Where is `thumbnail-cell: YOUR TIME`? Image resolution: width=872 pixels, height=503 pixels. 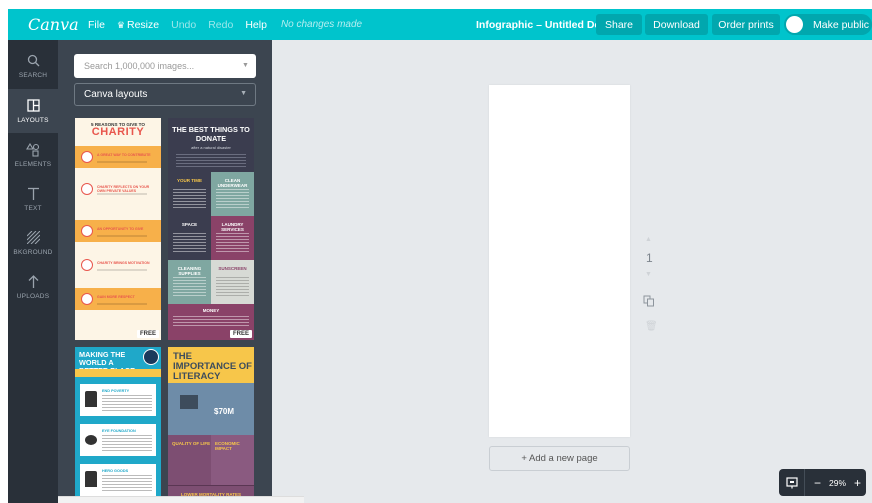 thumbnail-cell: YOUR TIME is located at coordinates (189, 194).